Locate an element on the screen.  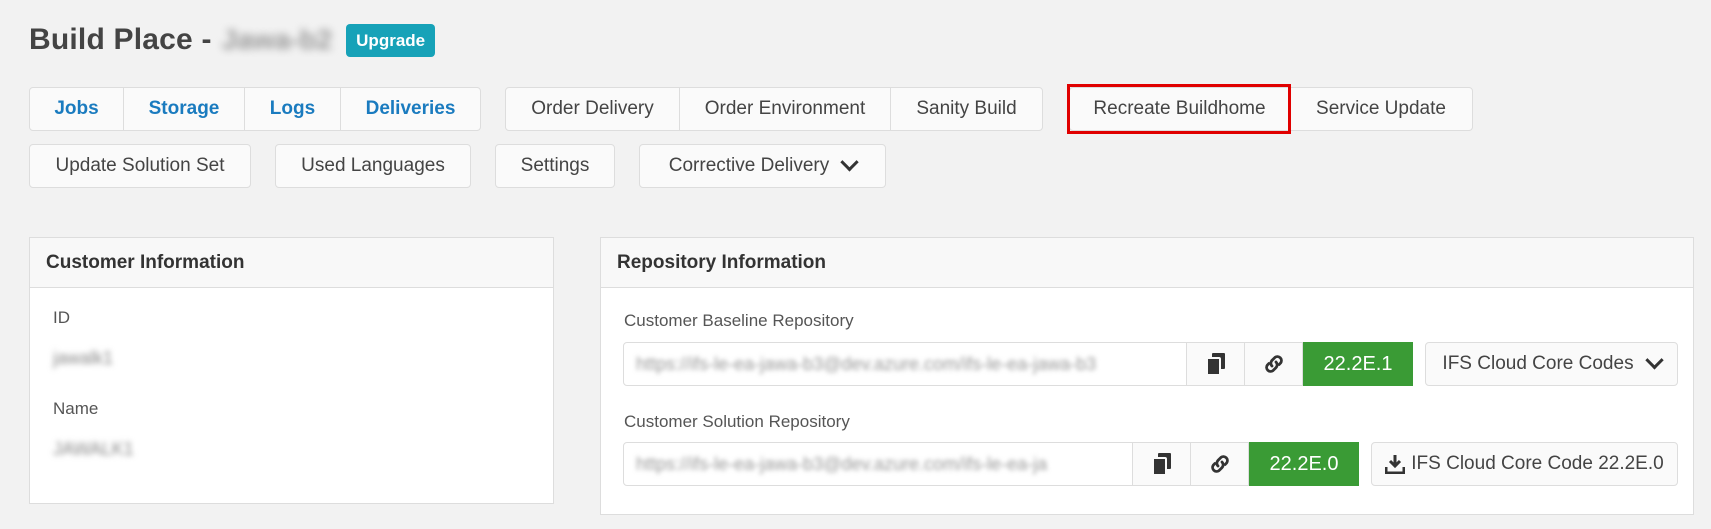
page-title: Build Place - is located at coordinates (120, 39).